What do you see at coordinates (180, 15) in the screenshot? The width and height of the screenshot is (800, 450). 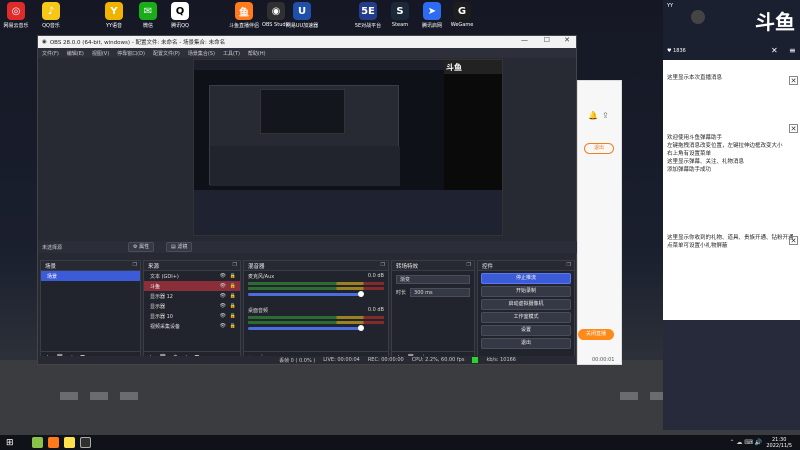 I see `desktop-icon: Q 腾讯QQ` at bounding box center [180, 15].